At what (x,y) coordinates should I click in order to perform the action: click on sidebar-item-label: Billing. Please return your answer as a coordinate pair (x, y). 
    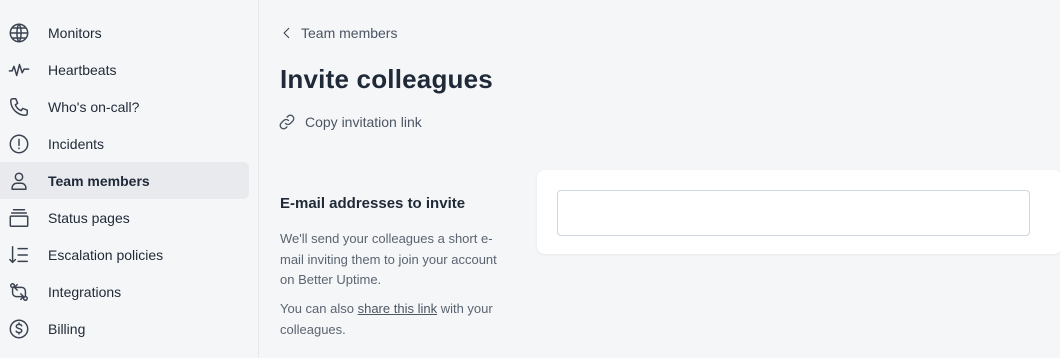
    Looking at the image, I should click on (67, 329).